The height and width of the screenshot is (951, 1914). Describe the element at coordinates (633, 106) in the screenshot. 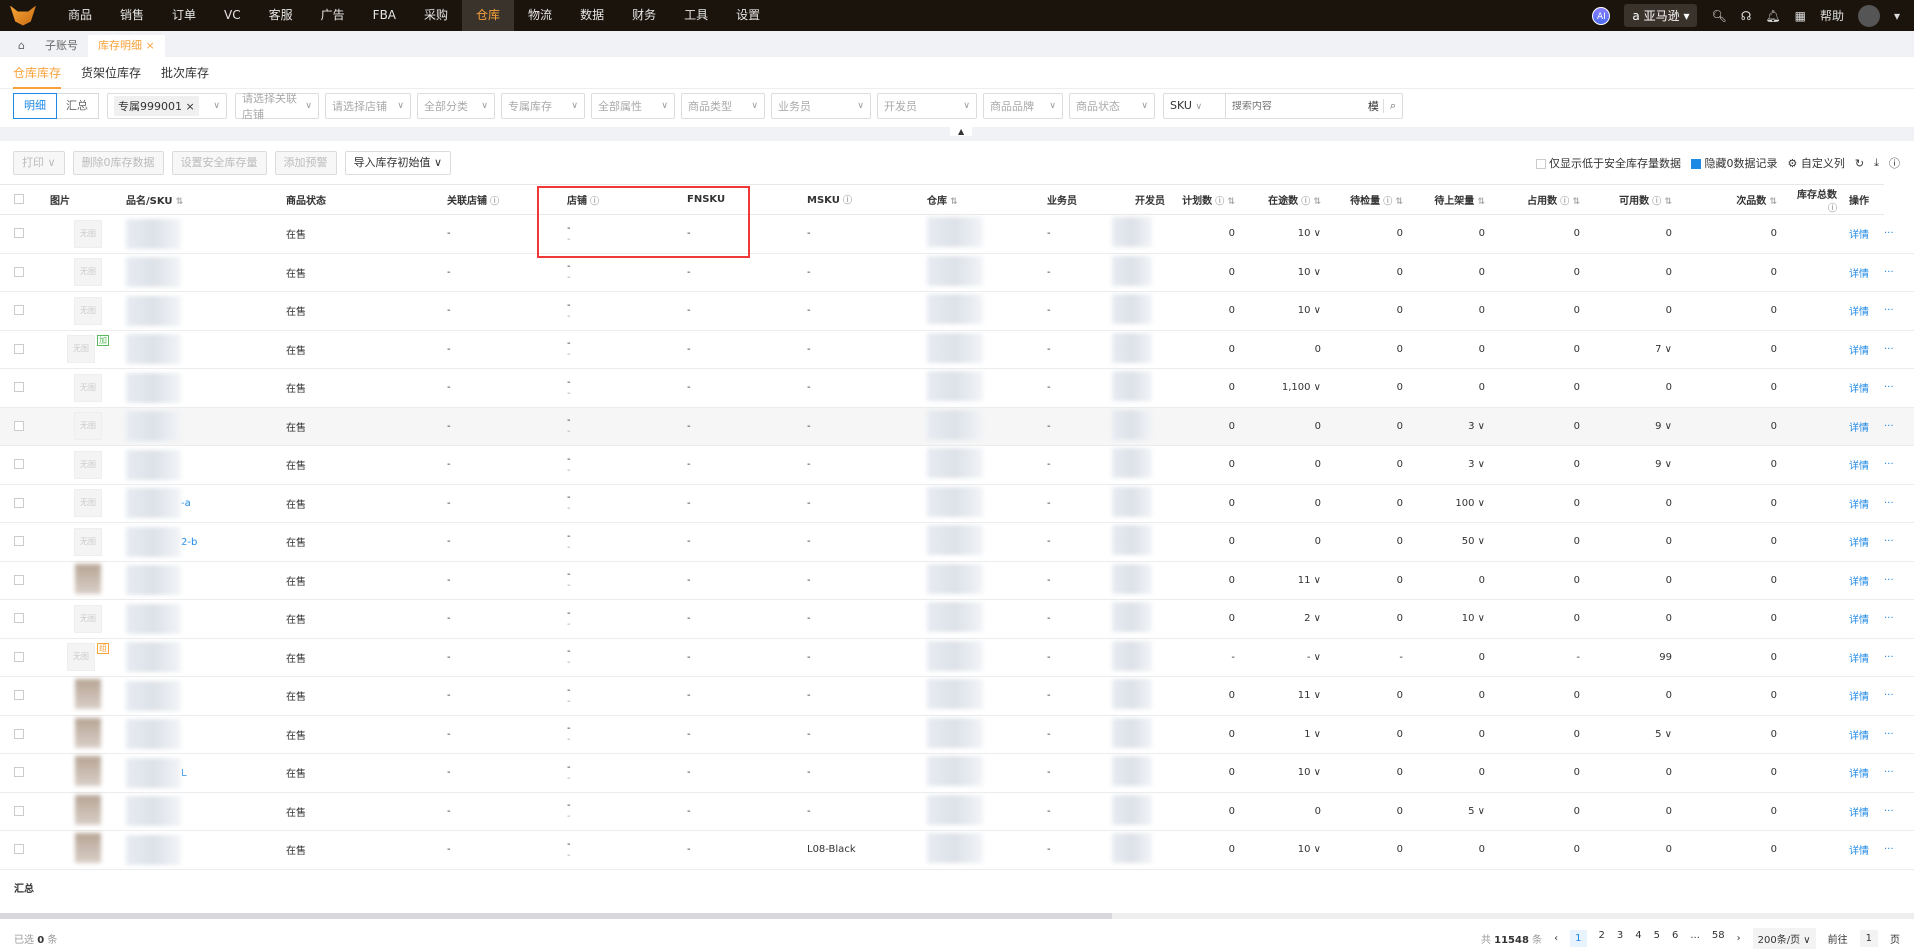

I see `filter-select: 全部属性 ∨` at that location.